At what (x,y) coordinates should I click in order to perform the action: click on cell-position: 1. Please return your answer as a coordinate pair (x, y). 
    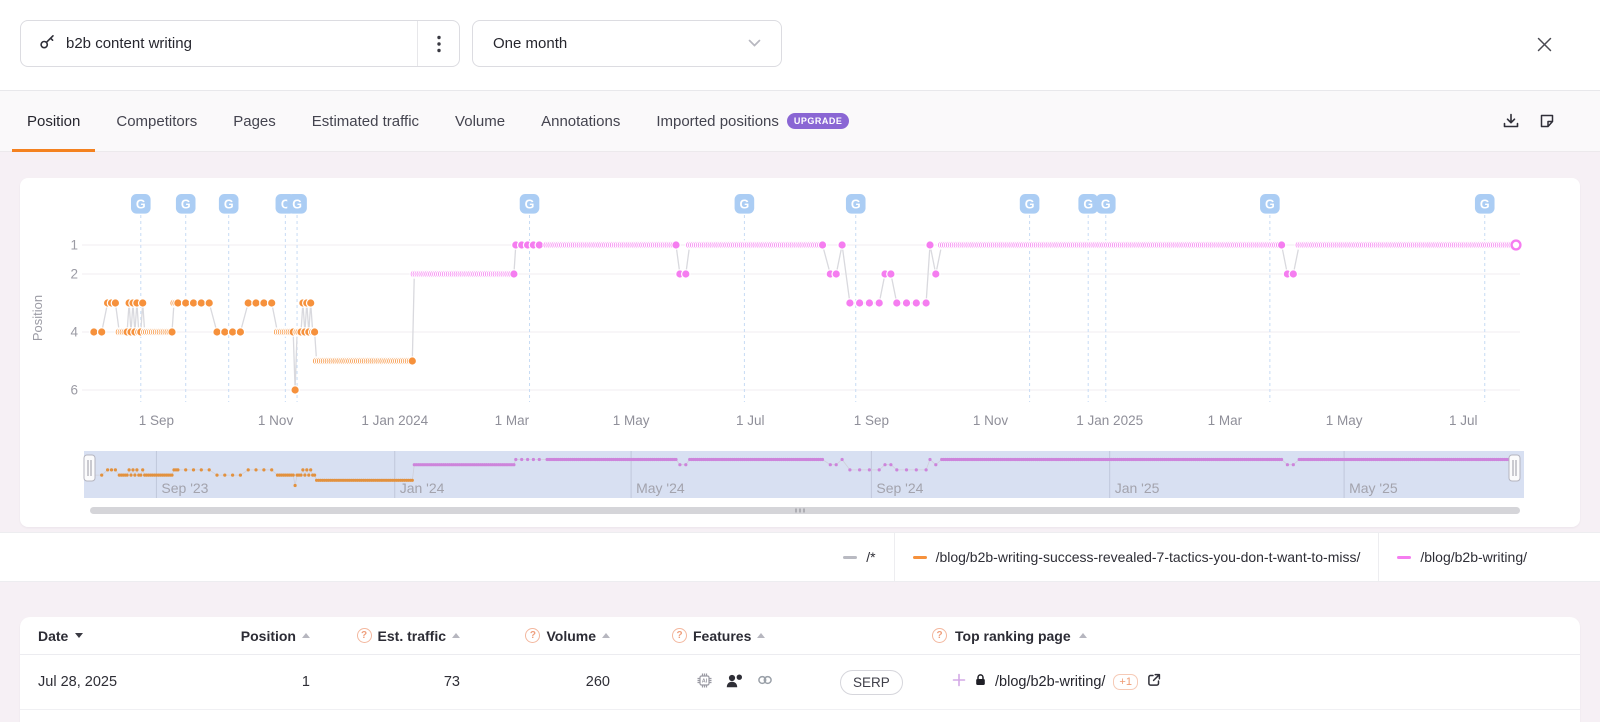
    Looking at the image, I should click on (305, 682).